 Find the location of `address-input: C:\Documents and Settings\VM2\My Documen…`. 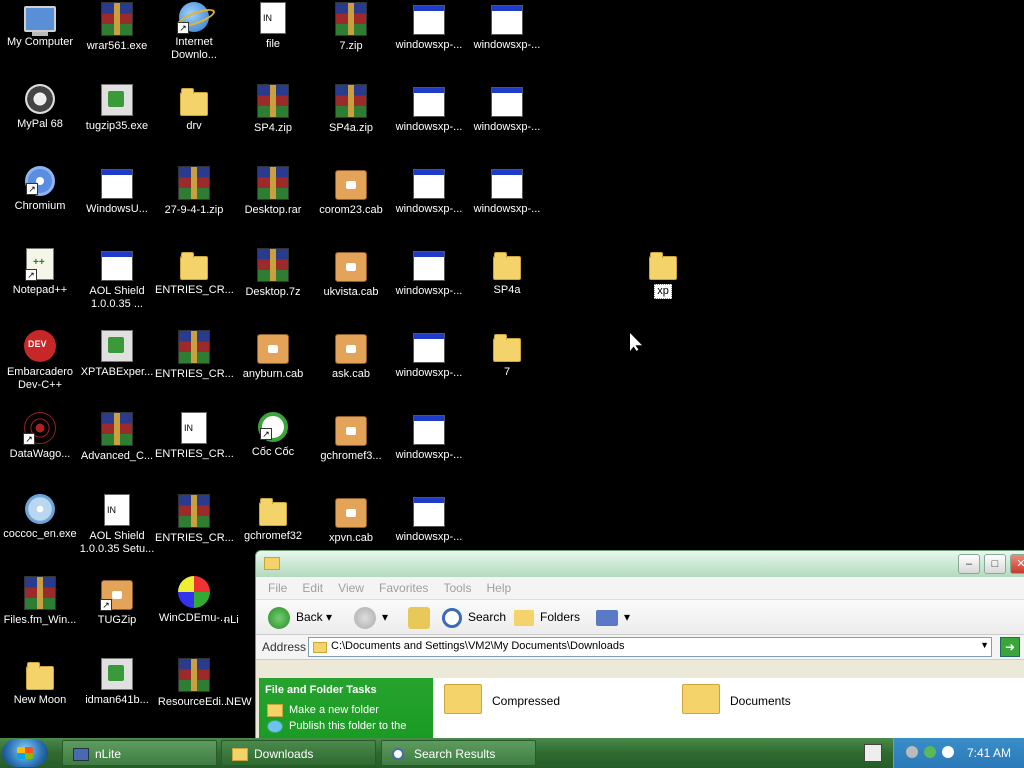

address-input: C:\Documents and Settings\VM2\My Documen… is located at coordinates (650, 647).